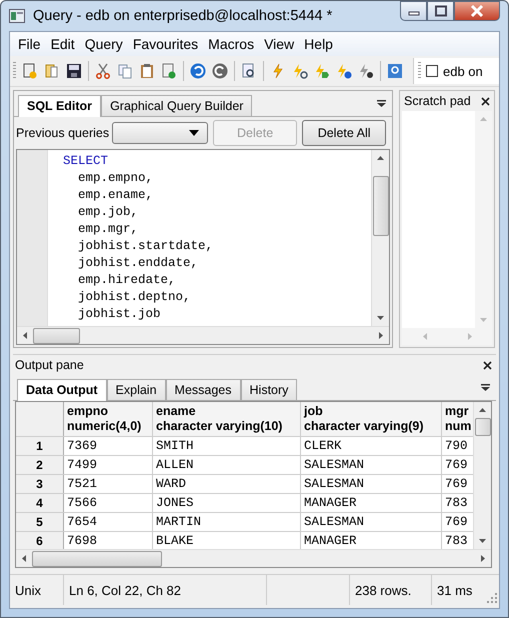 The height and width of the screenshot is (618, 509). Describe the element at coordinates (125, 71) in the screenshot. I see `copy-icon` at that location.